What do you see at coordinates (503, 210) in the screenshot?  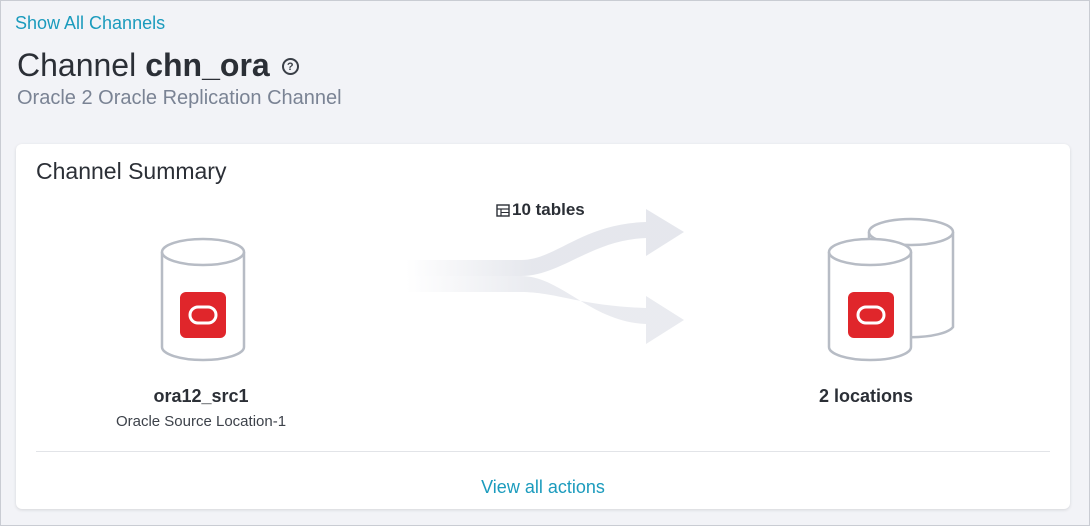 I see `table-icon` at bounding box center [503, 210].